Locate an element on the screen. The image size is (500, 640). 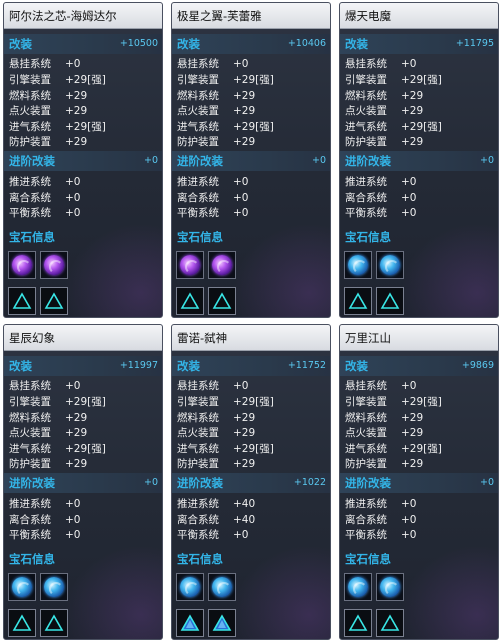
mod-section-header: 改装 +11997 is located at coordinates (83, 366).